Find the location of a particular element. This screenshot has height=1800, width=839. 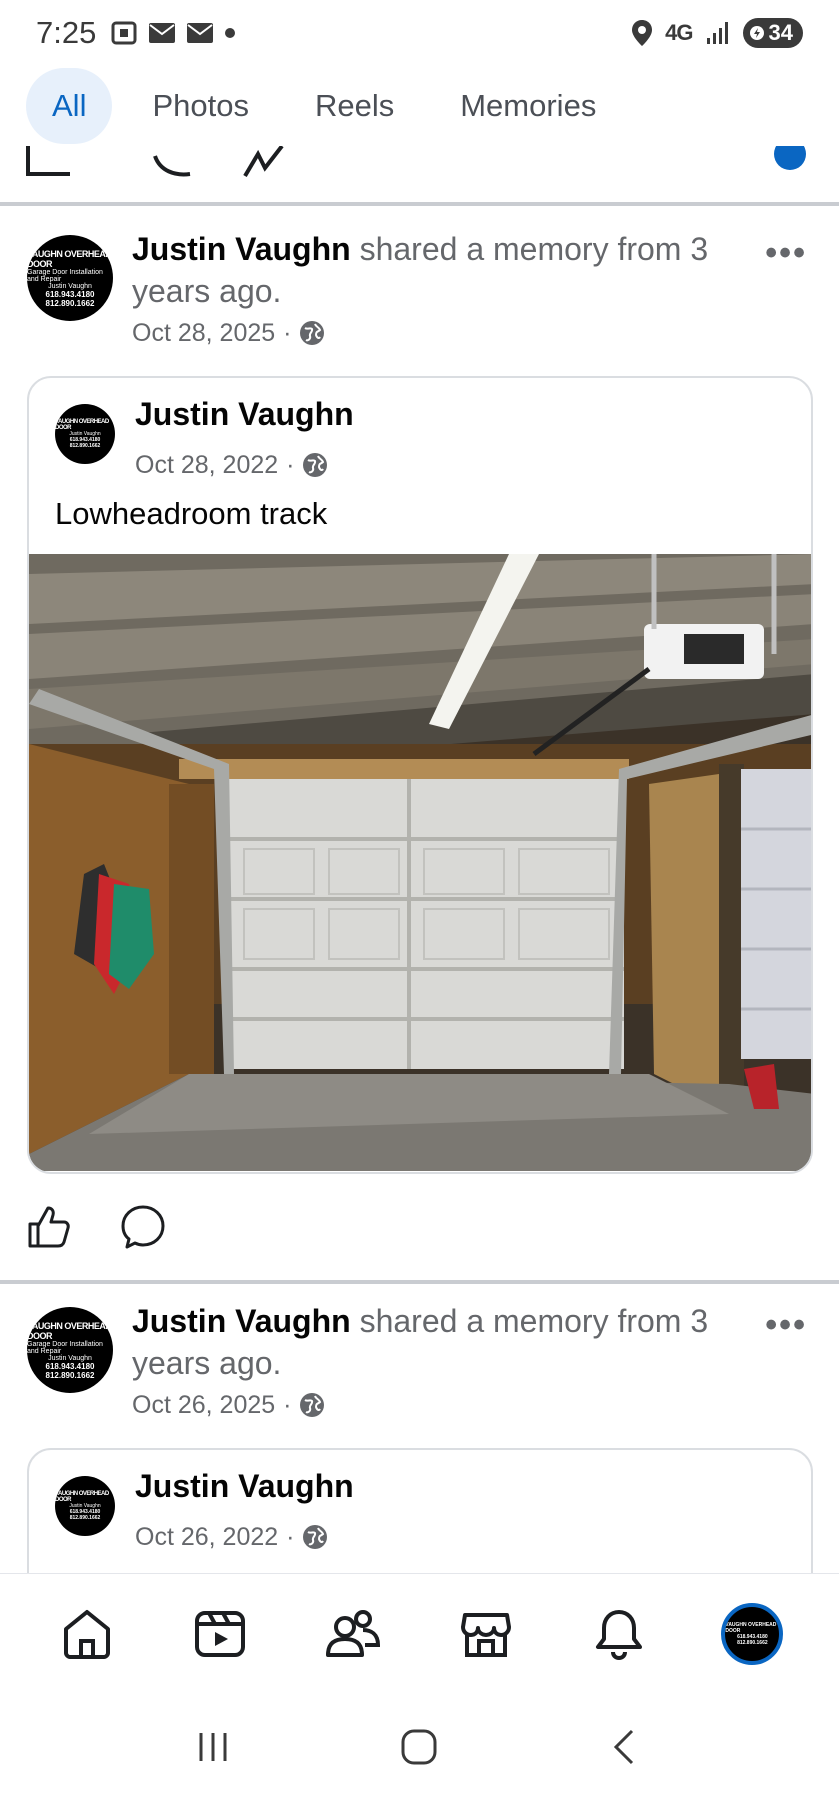

filter-tabs: All Photos Reels Memories is located at coordinates (419, 106).